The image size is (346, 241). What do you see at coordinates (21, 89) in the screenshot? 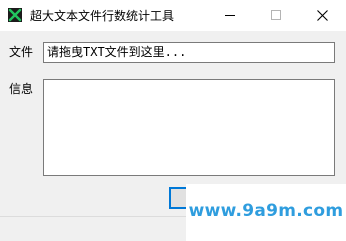
I see `info-label: 信息` at bounding box center [21, 89].